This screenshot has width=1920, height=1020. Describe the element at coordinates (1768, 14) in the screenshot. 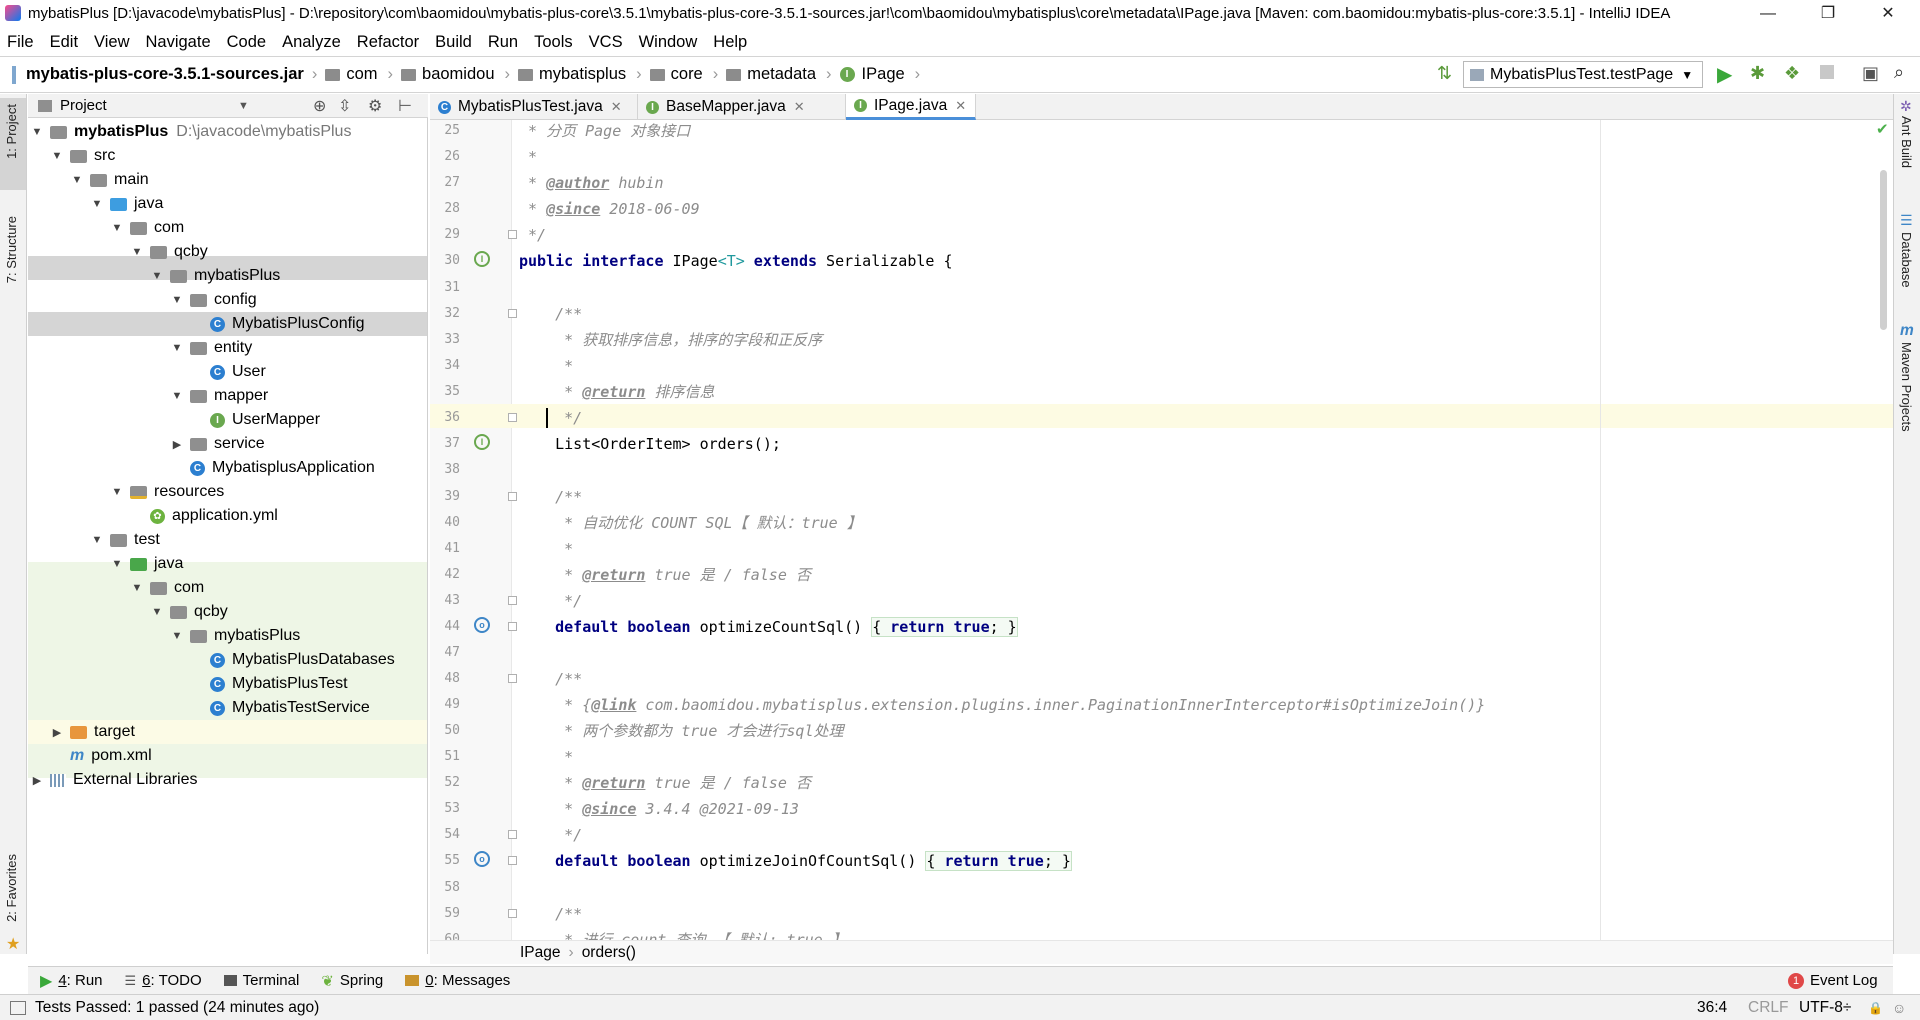

I see `minimize-button: —` at that location.